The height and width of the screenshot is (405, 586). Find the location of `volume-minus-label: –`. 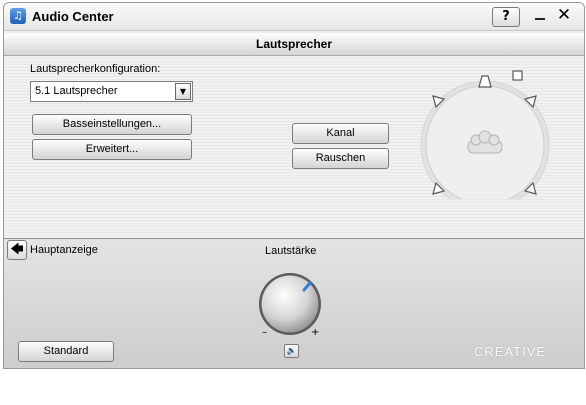

volume-minus-label: – is located at coordinates (264, 332).